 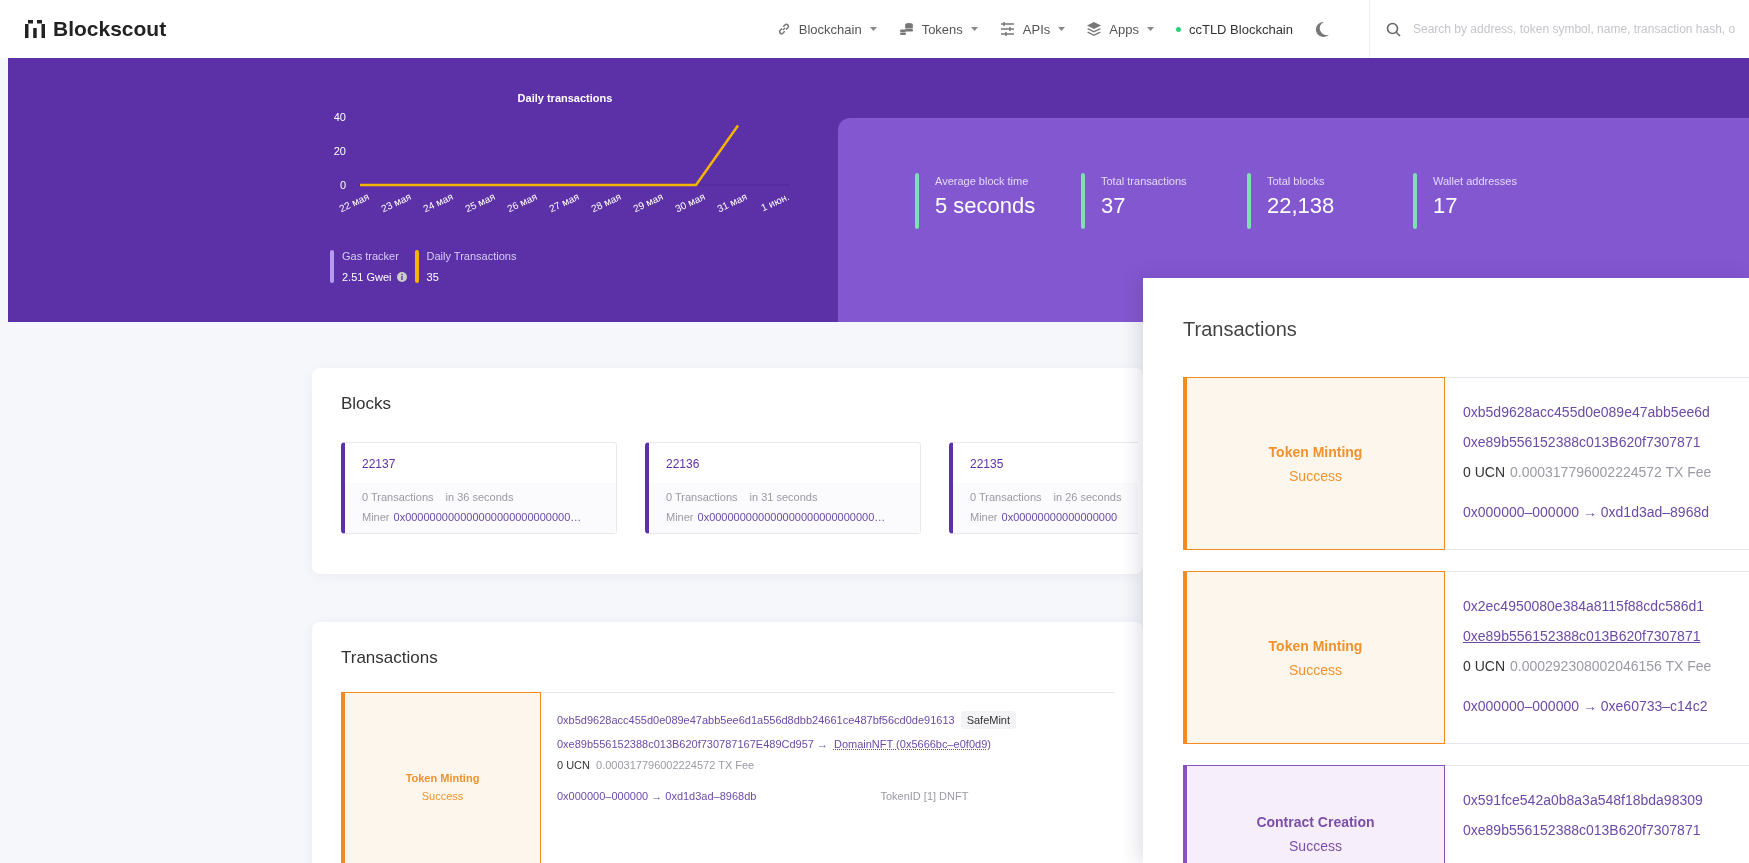 What do you see at coordinates (606, 202) in the screenshot?
I see `x-tick-label: 28 мая` at bounding box center [606, 202].